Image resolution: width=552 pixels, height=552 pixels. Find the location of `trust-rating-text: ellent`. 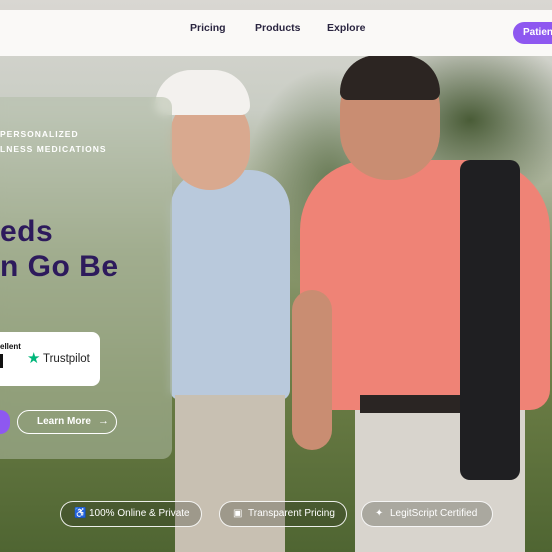

trust-rating-text: ellent is located at coordinates (10, 346).